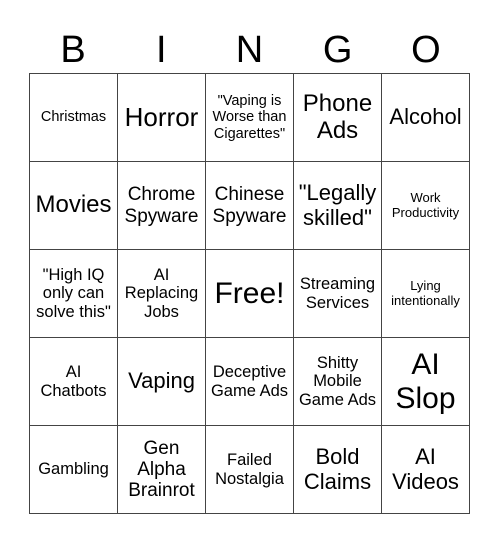  I want to click on cell-text: Gambling, so click(73, 469).